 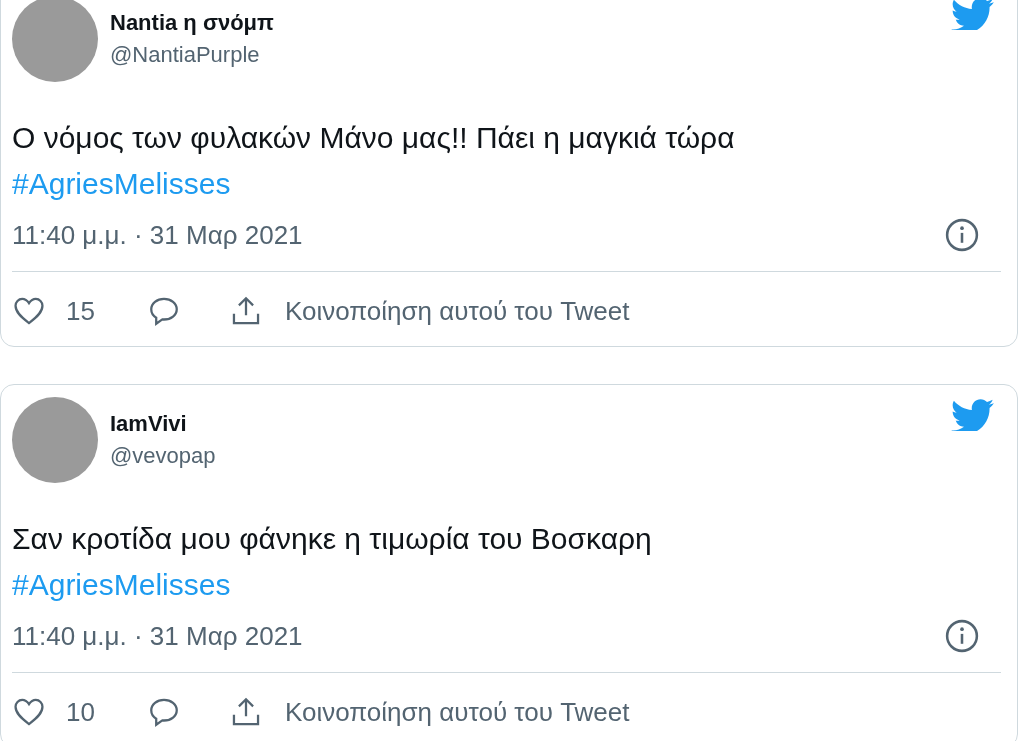 I want to click on display-name: Nantia η σνόμπ, so click(x=524, y=23).